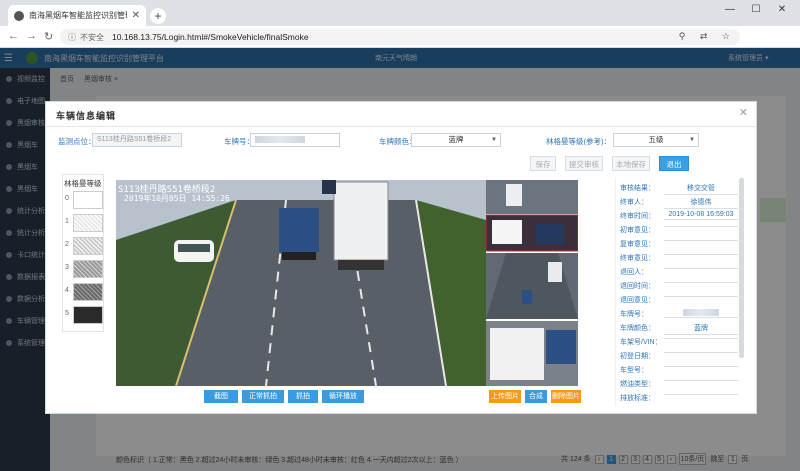  Describe the element at coordinates (136, 15) in the screenshot. I see `close-tab-icon: ✕` at that location.